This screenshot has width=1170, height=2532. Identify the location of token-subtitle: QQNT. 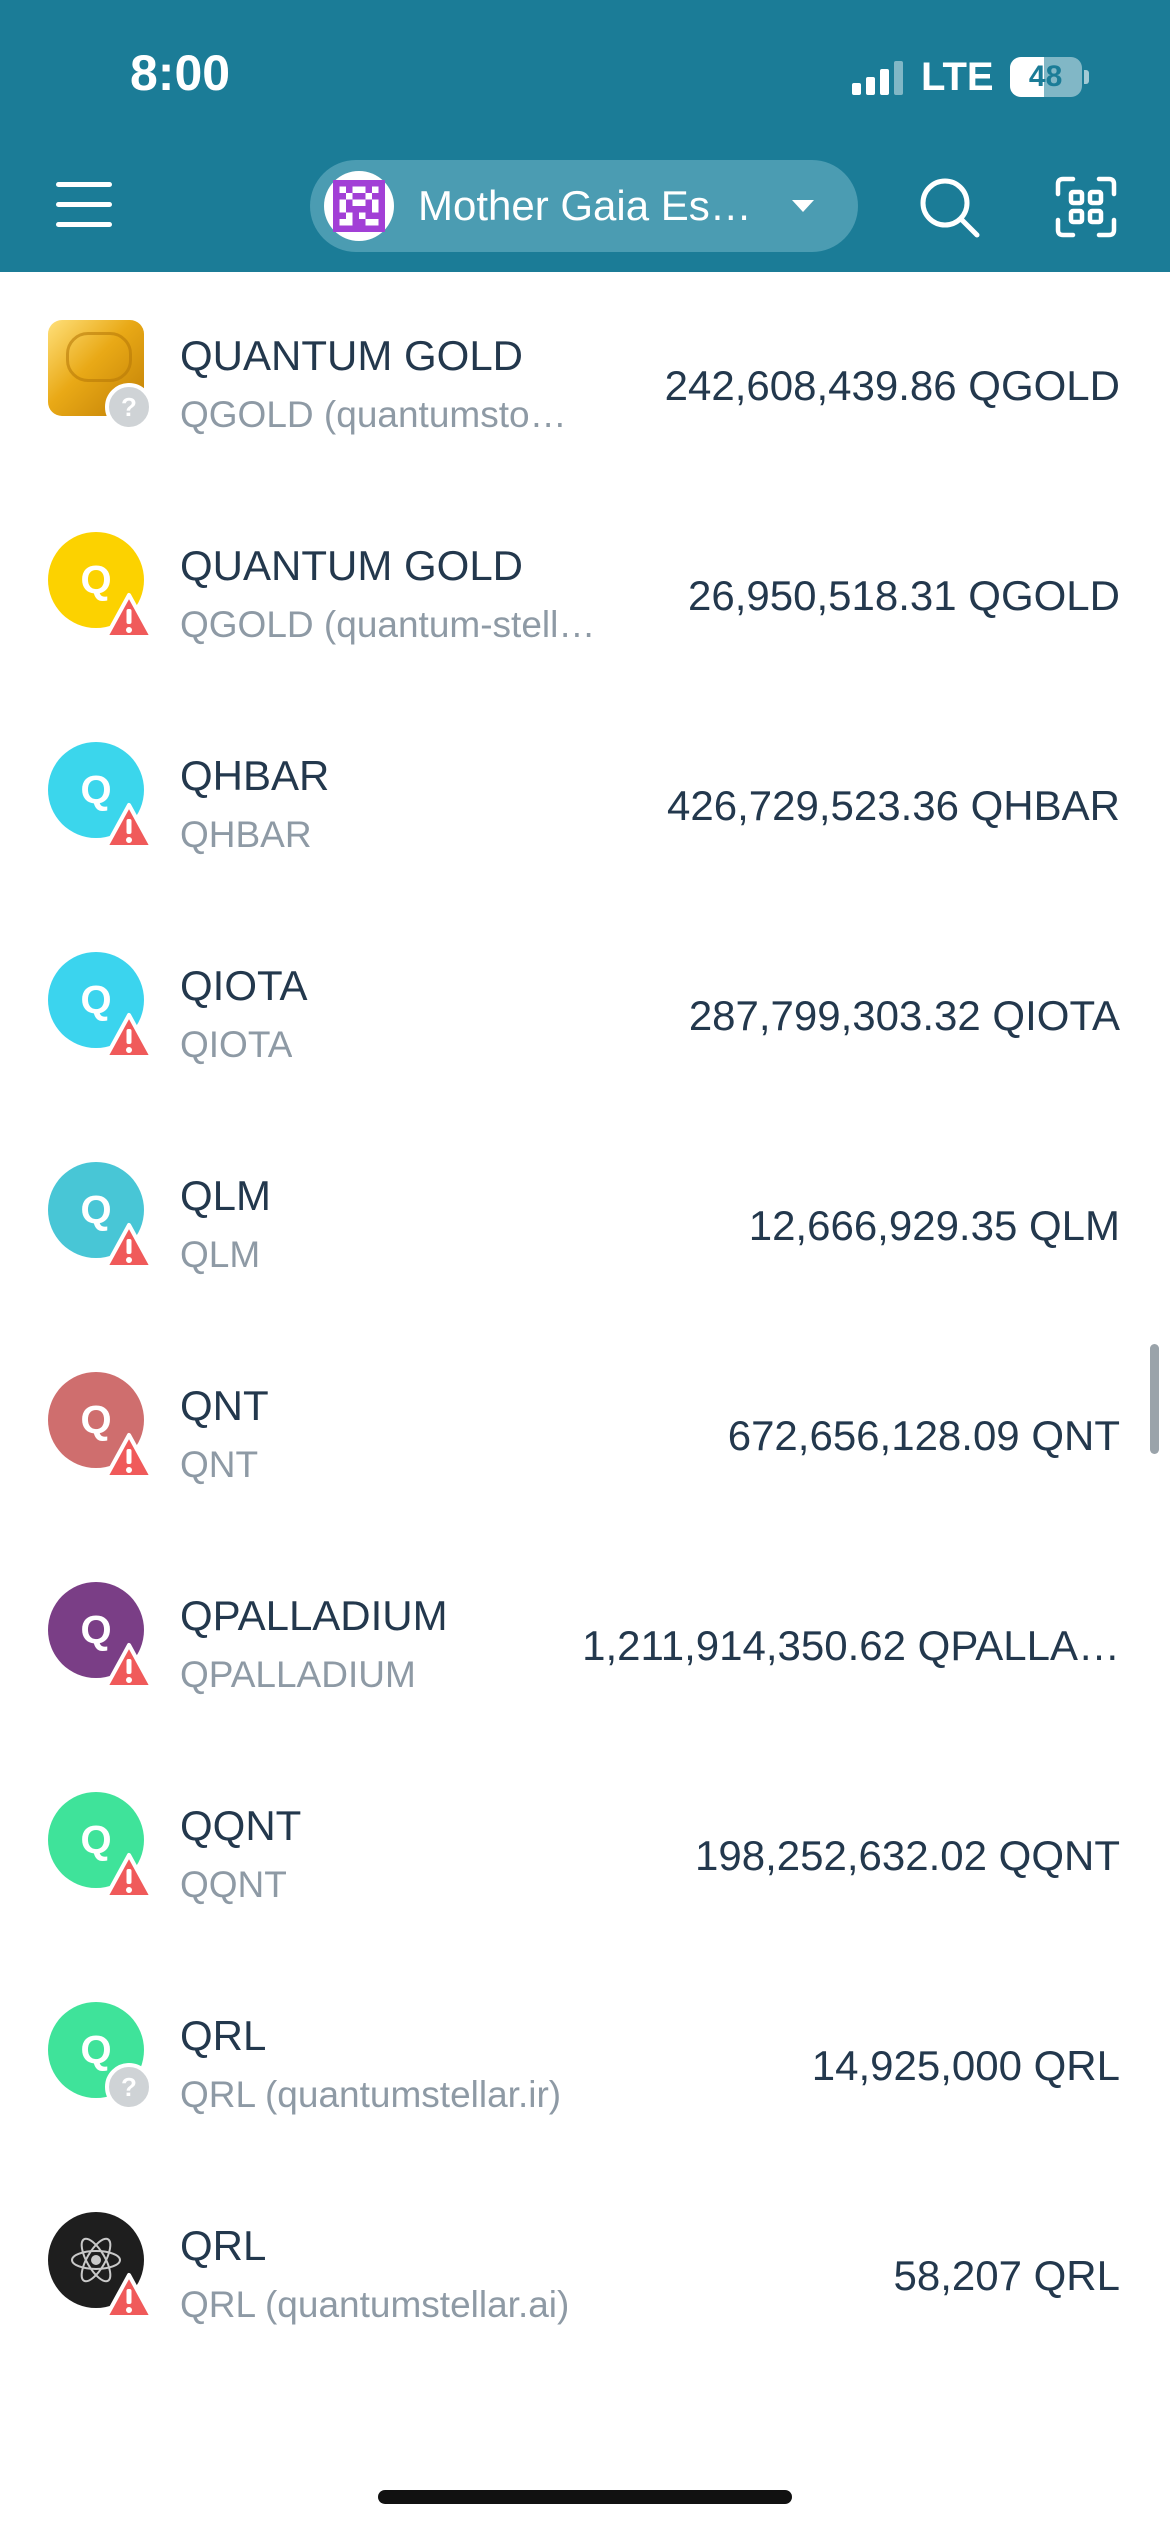
(233, 1884).